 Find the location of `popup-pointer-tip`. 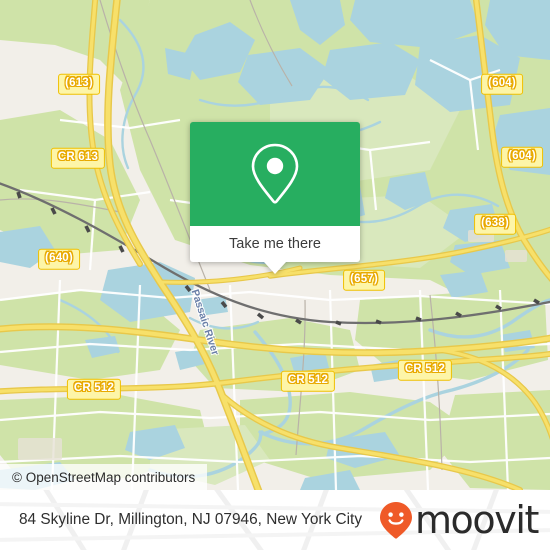

popup-pointer-tip is located at coordinates (275, 268).